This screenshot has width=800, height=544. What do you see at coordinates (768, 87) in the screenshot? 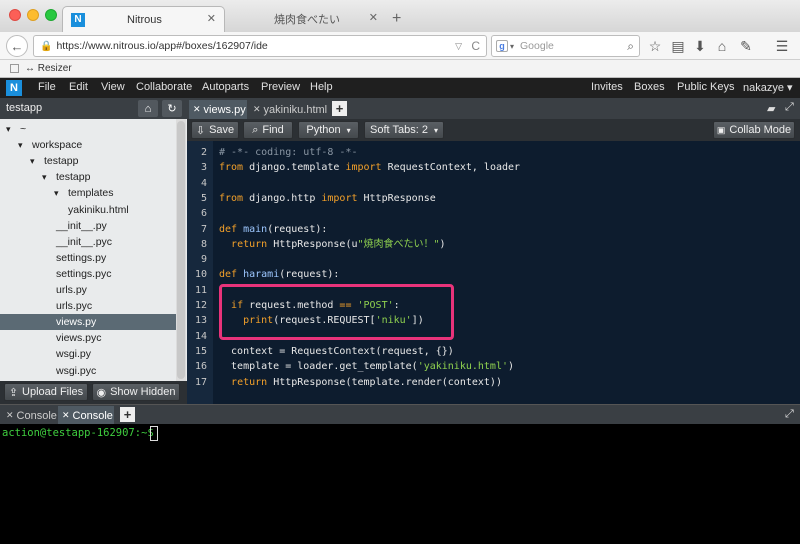
I see `menu-user: nakazye ▾` at bounding box center [768, 87].